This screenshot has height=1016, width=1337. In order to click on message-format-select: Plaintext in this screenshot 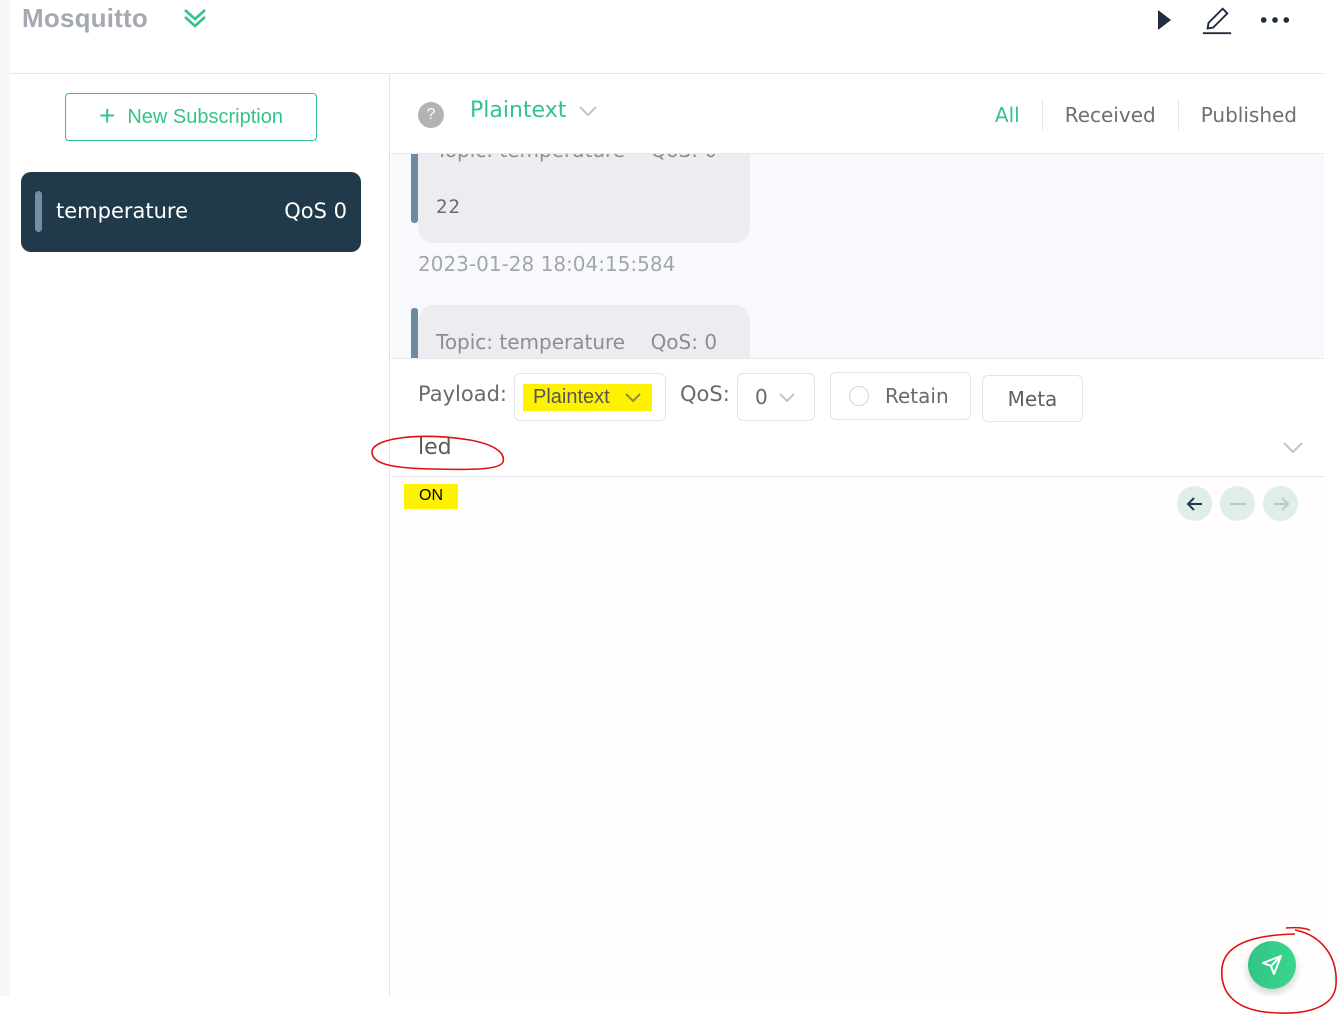, I will do `click(534, 110)`.